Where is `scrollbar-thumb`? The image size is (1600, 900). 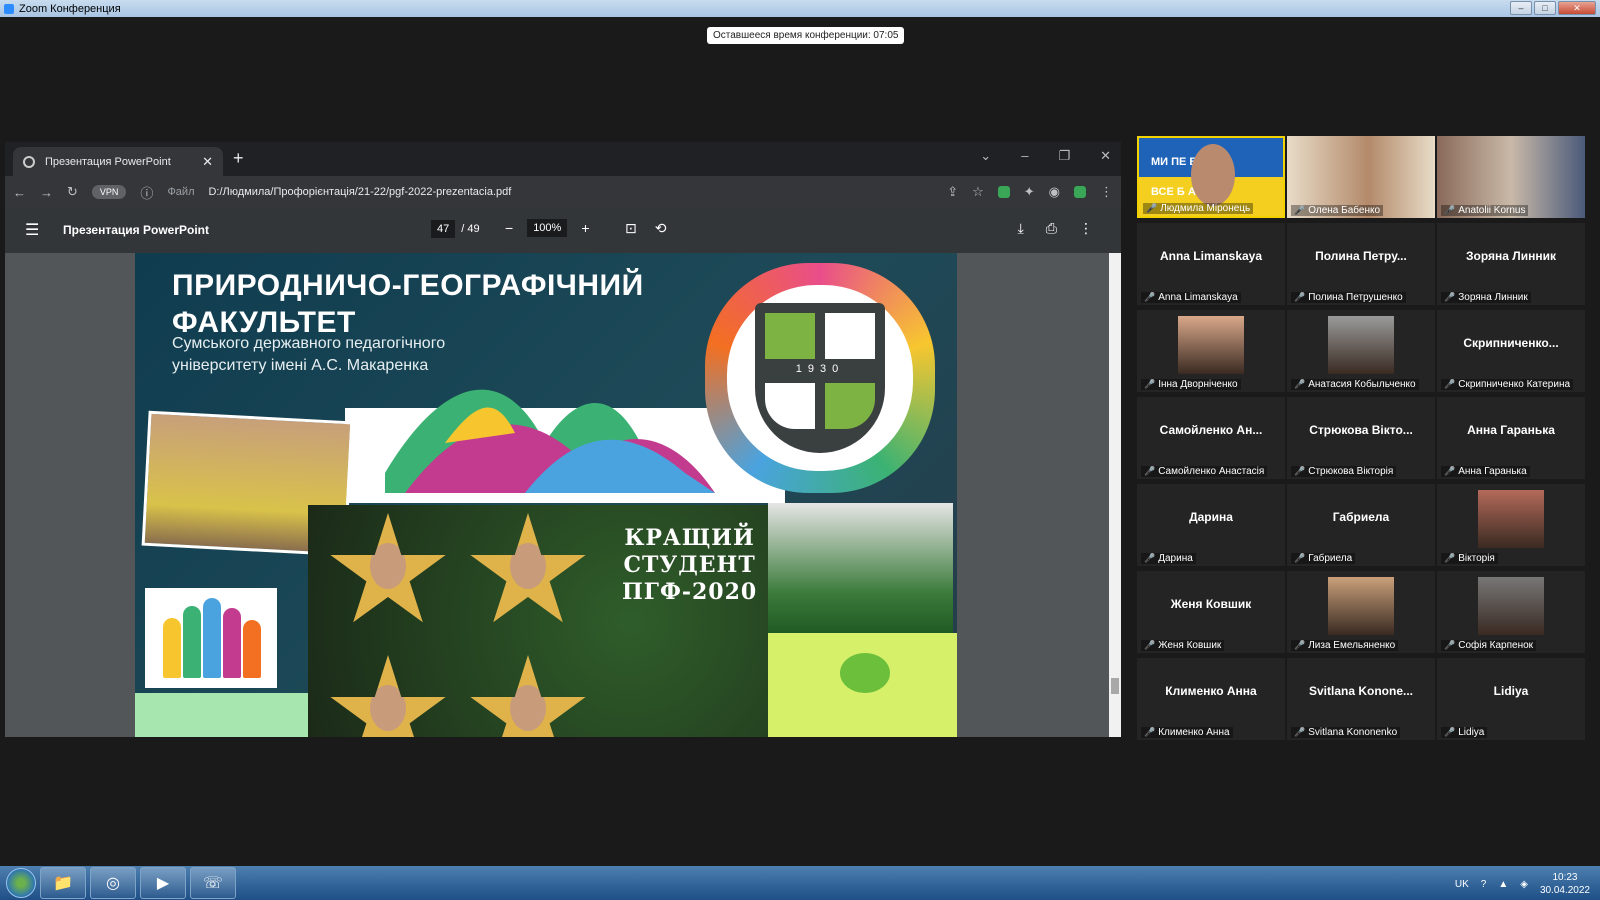 scrollbar-thumb is located at coordinates (1115, 686).